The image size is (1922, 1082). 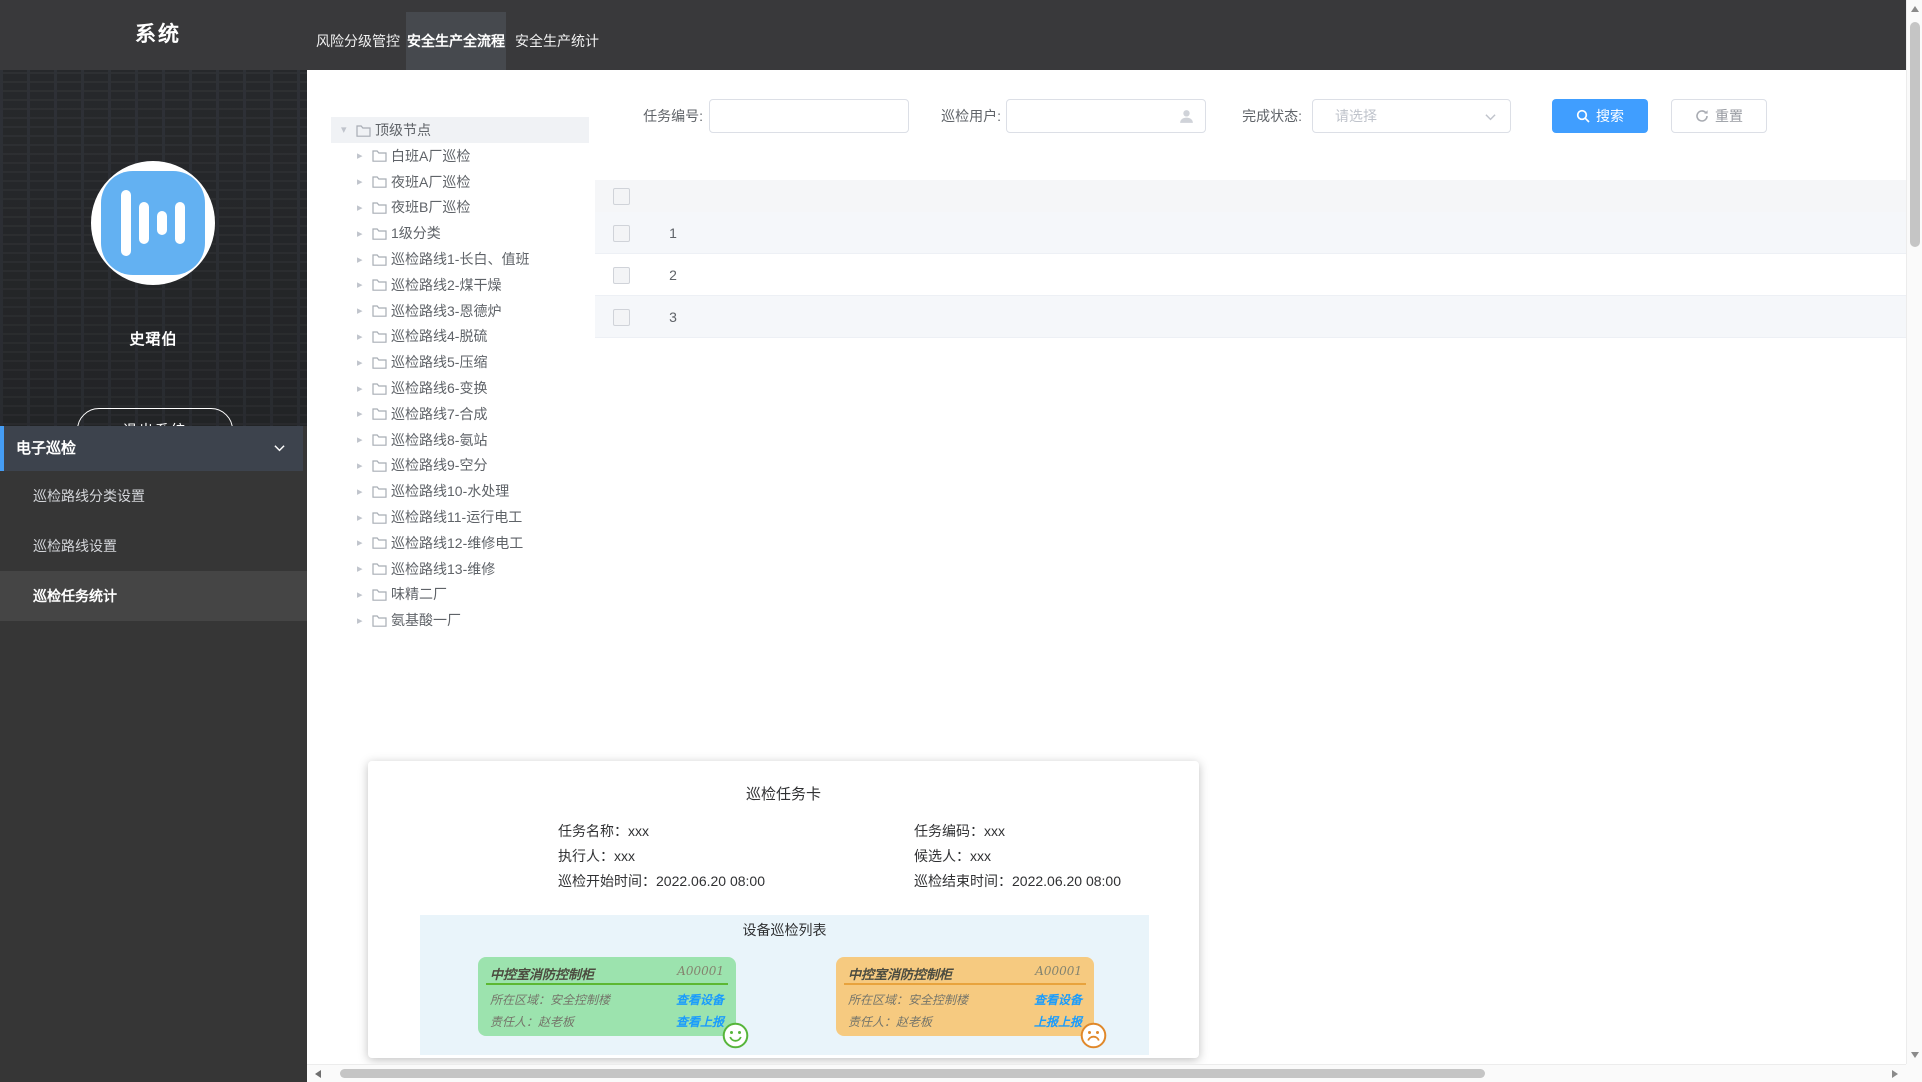 I want to click on horizontal-scrollbar-thumb, so click(x=912, y=1073).